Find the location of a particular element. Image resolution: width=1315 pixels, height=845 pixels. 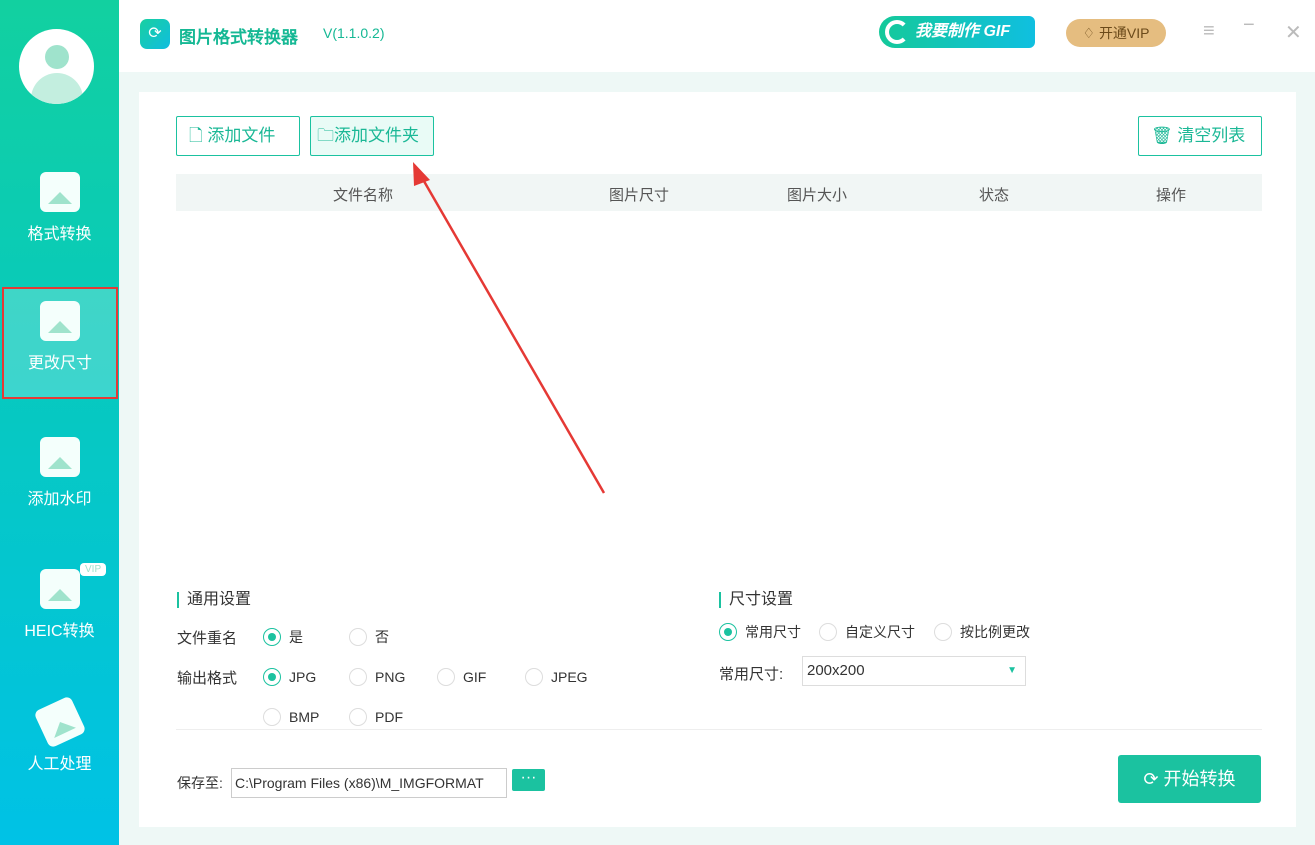

add-folder-button: 🗀添加文件夹 is located at coordinates (372, 136).